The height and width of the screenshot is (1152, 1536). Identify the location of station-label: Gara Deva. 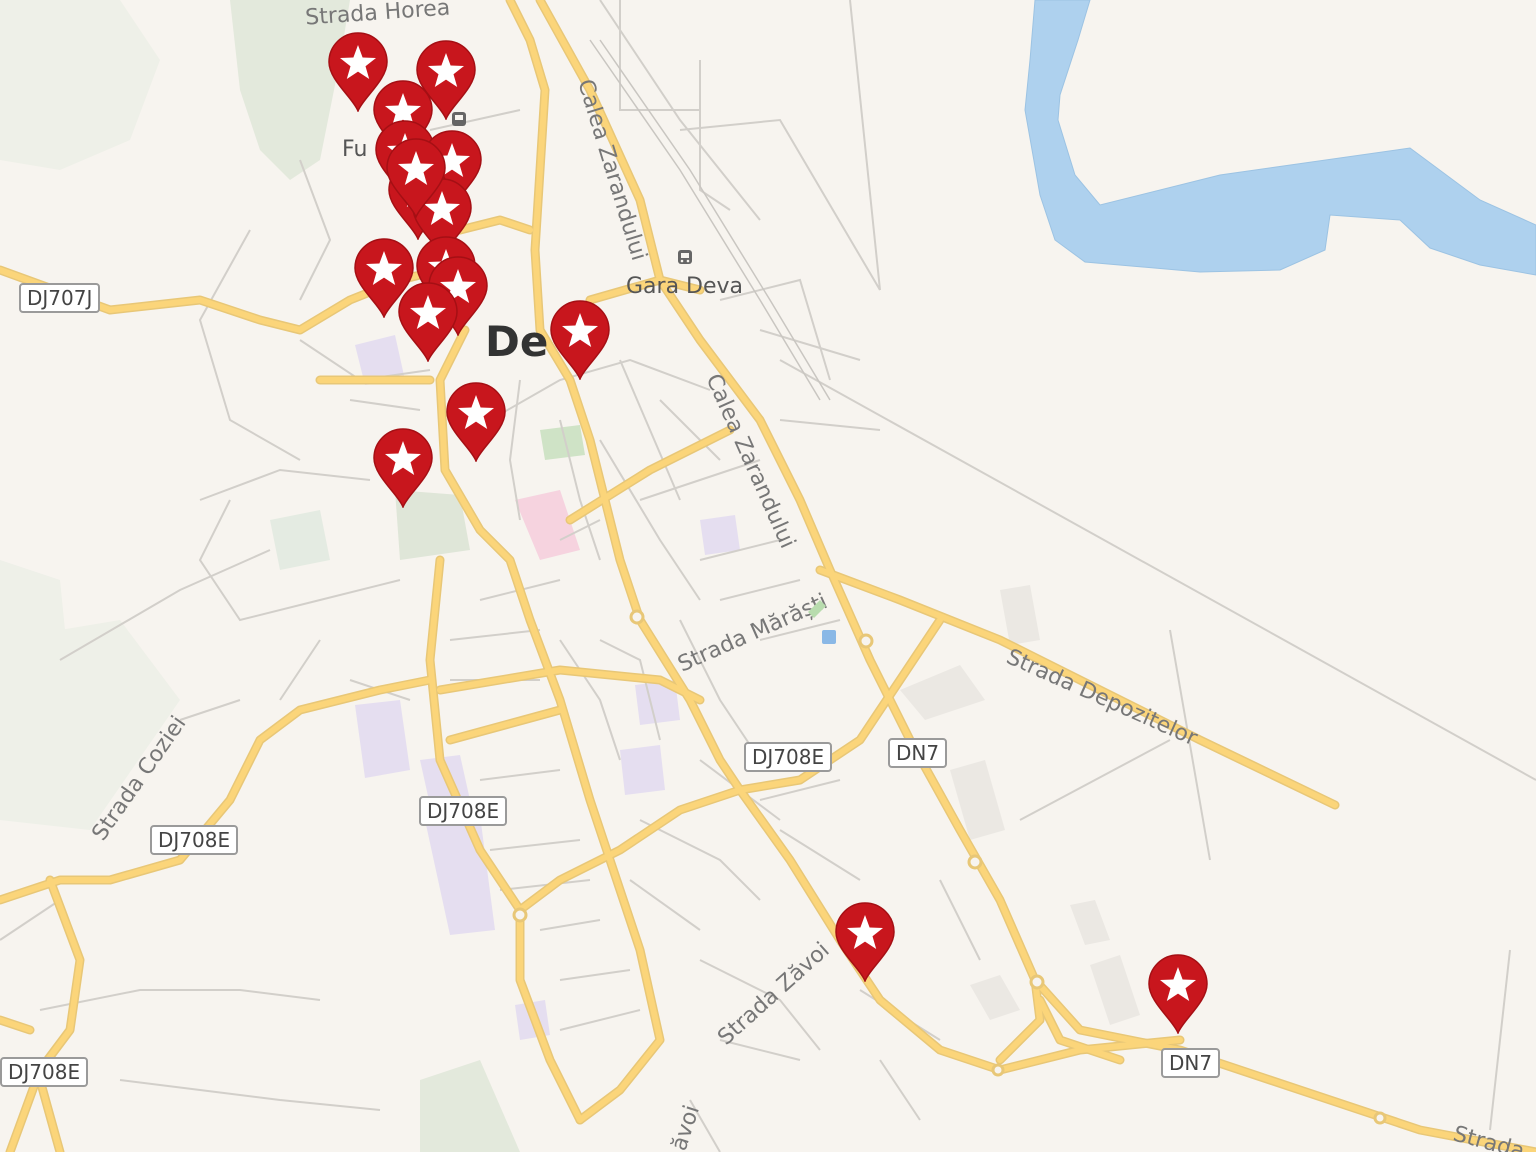
(684, 286).